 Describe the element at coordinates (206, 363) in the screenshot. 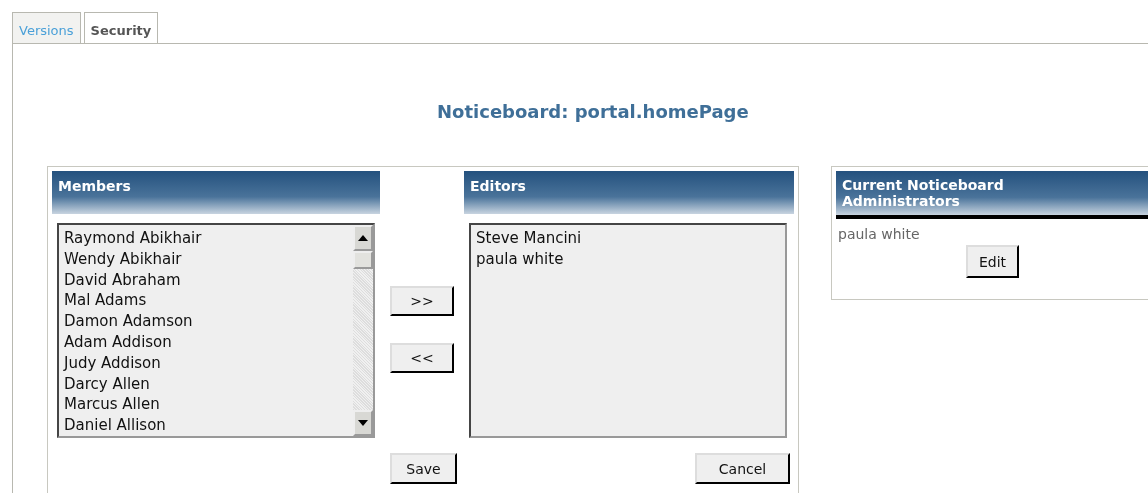

I see `list-item: Judy Addison` at that location.